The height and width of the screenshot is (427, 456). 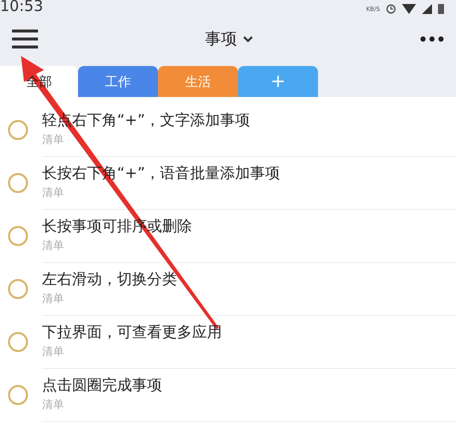 What do you see at coordinates (118, 81) in the screenshot?
I see `category-tab: 工作` at bounding box center [118, 81].